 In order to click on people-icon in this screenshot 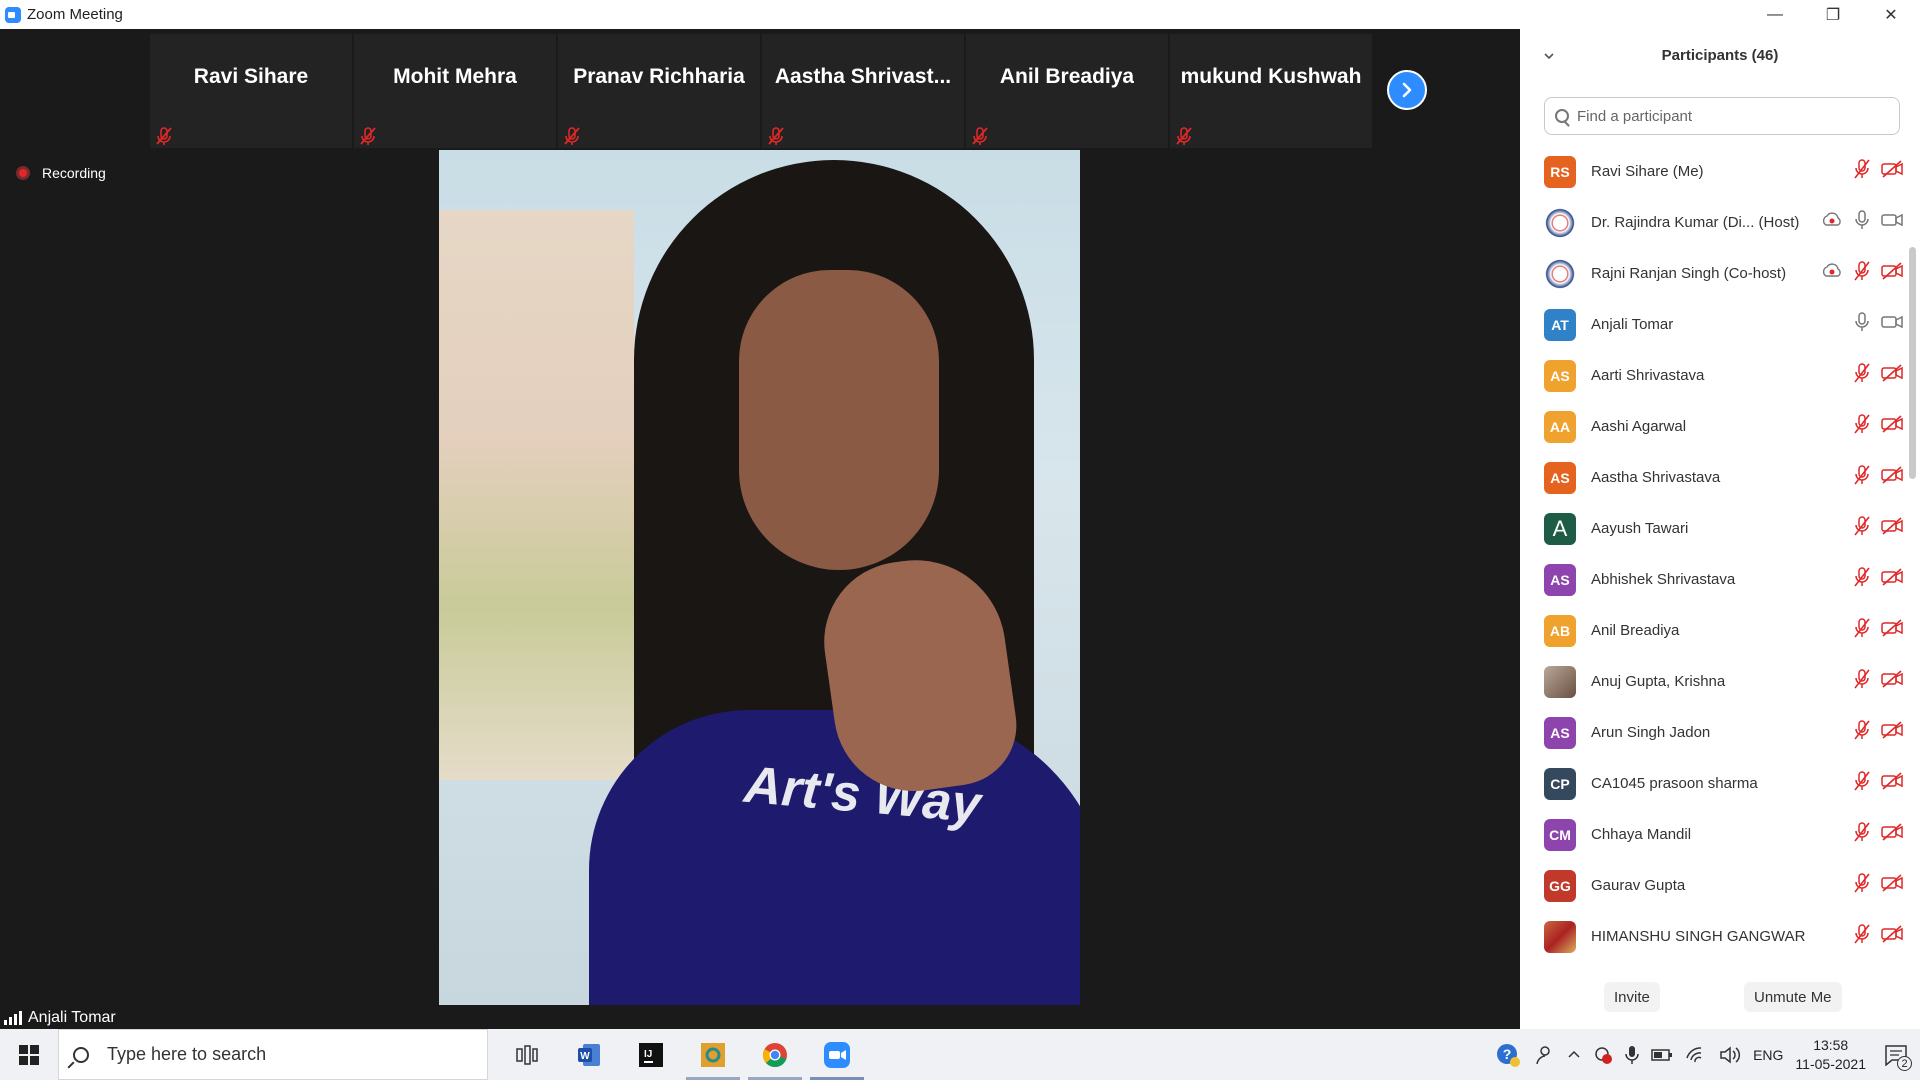, I will do `click(1543, 1054)`.